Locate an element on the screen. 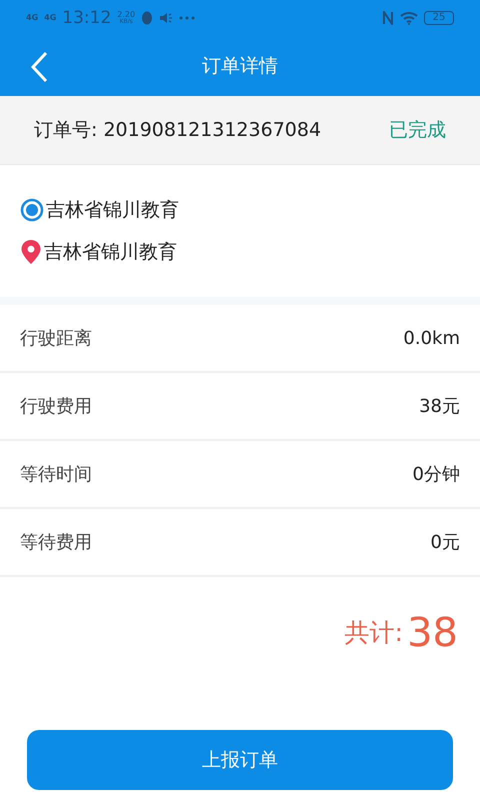 This screenshot has height=800, width=480. detail-value: 0分钟 is located at coordinates (436, 474).